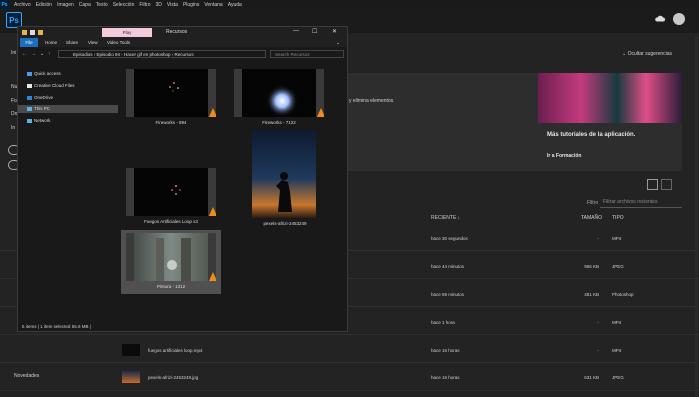 Image resolution: width=699 pixels, height=397 pixels. Describe the element at coordinates (93, 42) in the screenshot. I see `tab-view: View` at that location.